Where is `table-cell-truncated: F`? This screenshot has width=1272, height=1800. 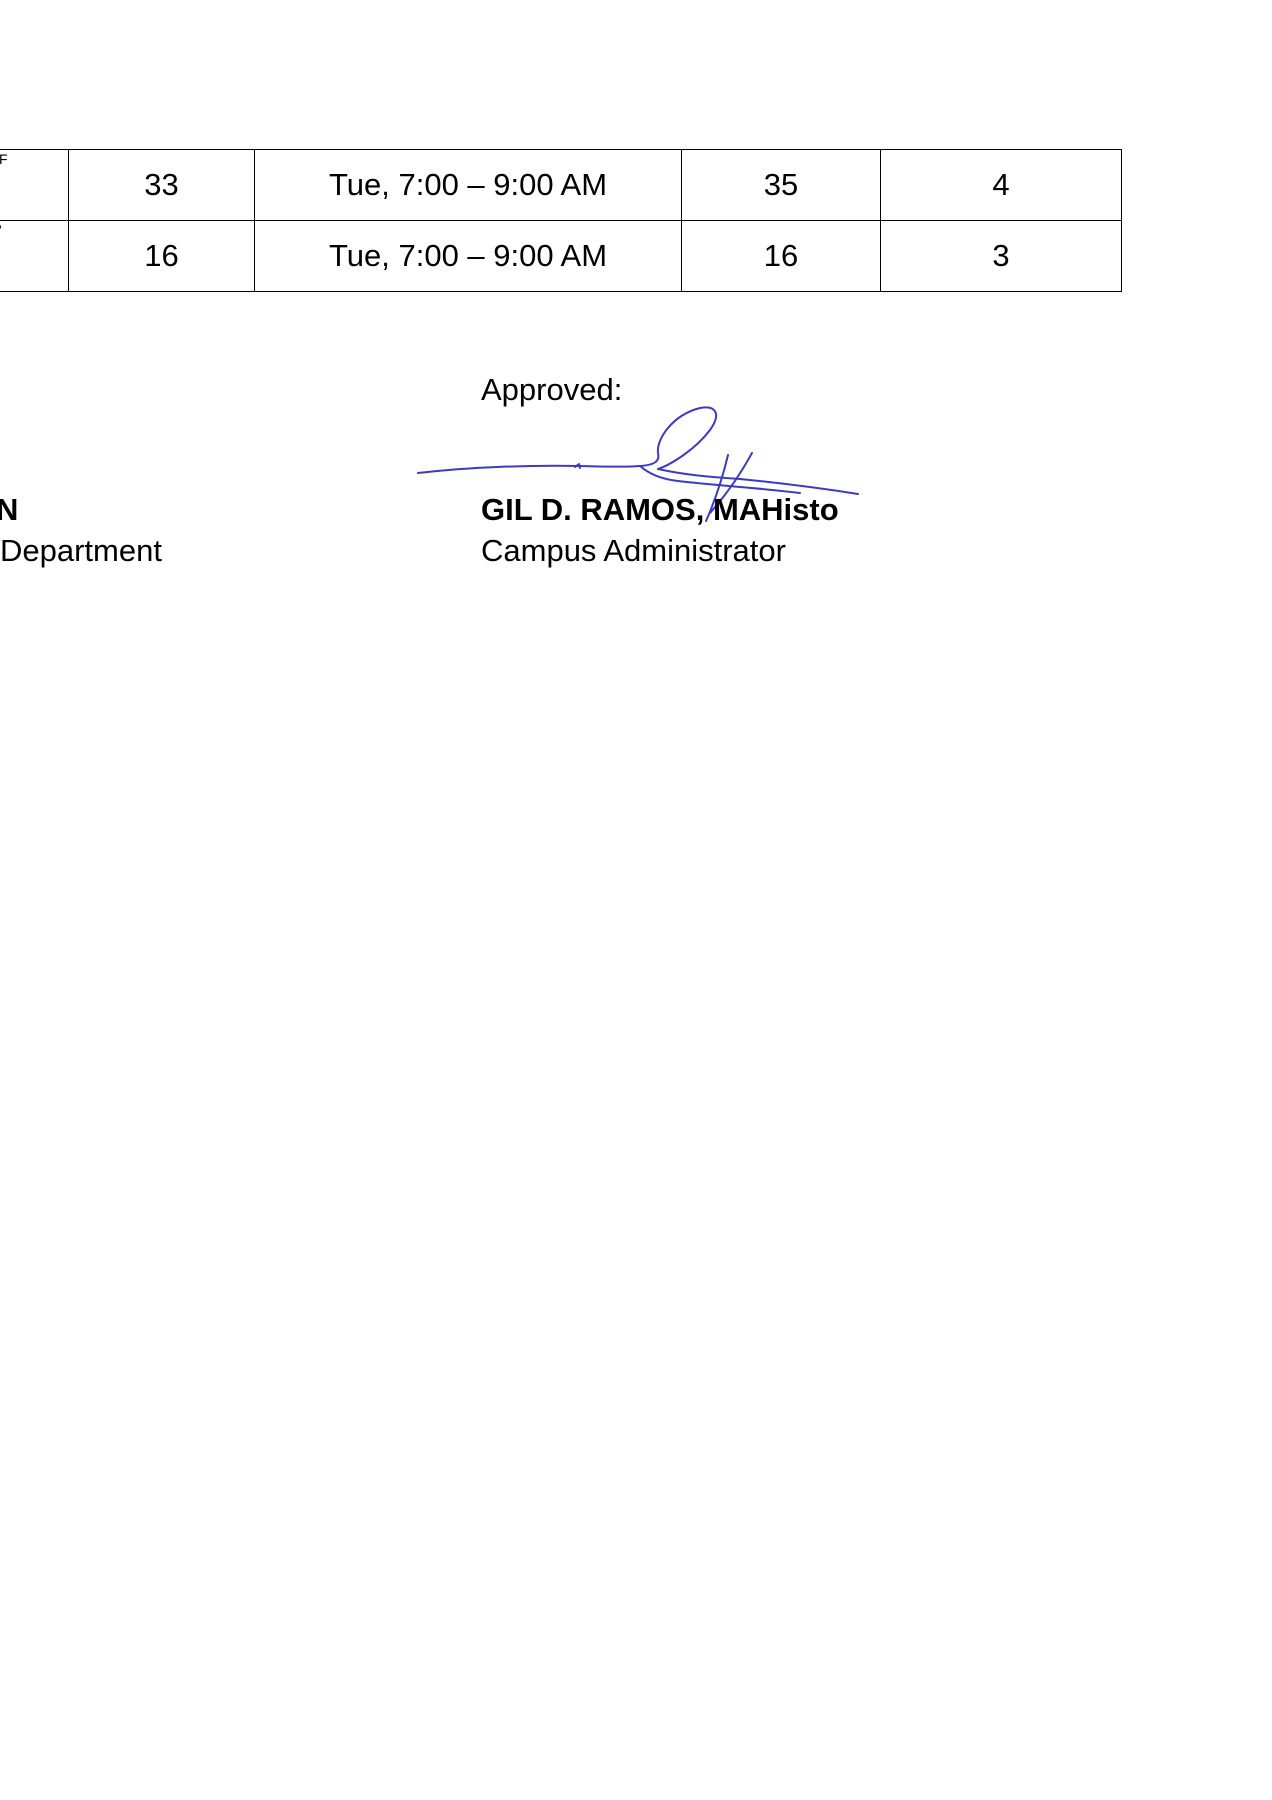 table-cell-truncated: F is located at coordinates (34, 185).